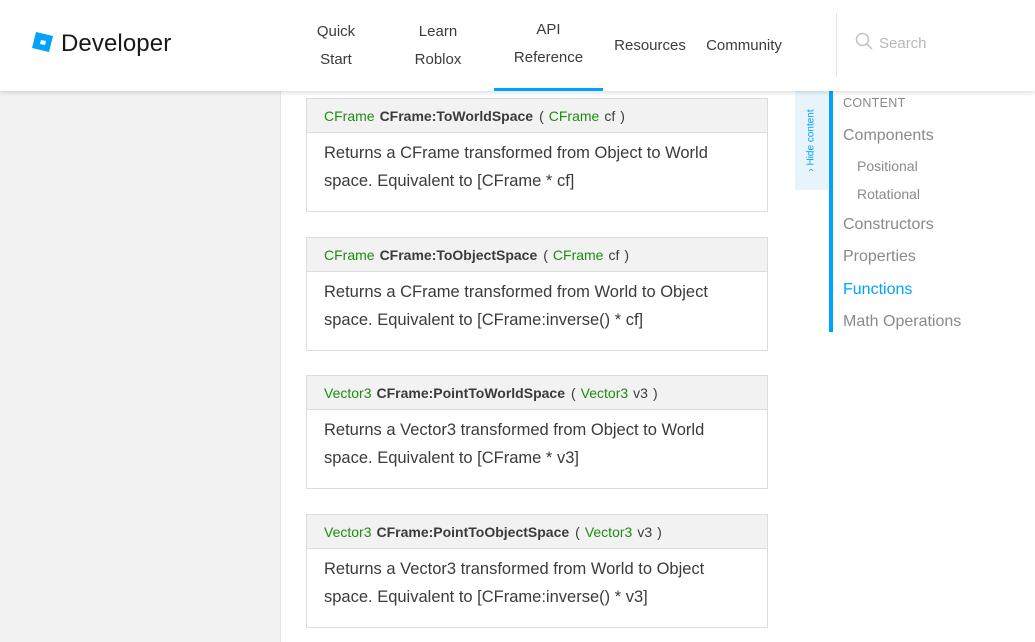  I want to click on function-name: CFrame:ToObjectSpace, so click(458, 254).